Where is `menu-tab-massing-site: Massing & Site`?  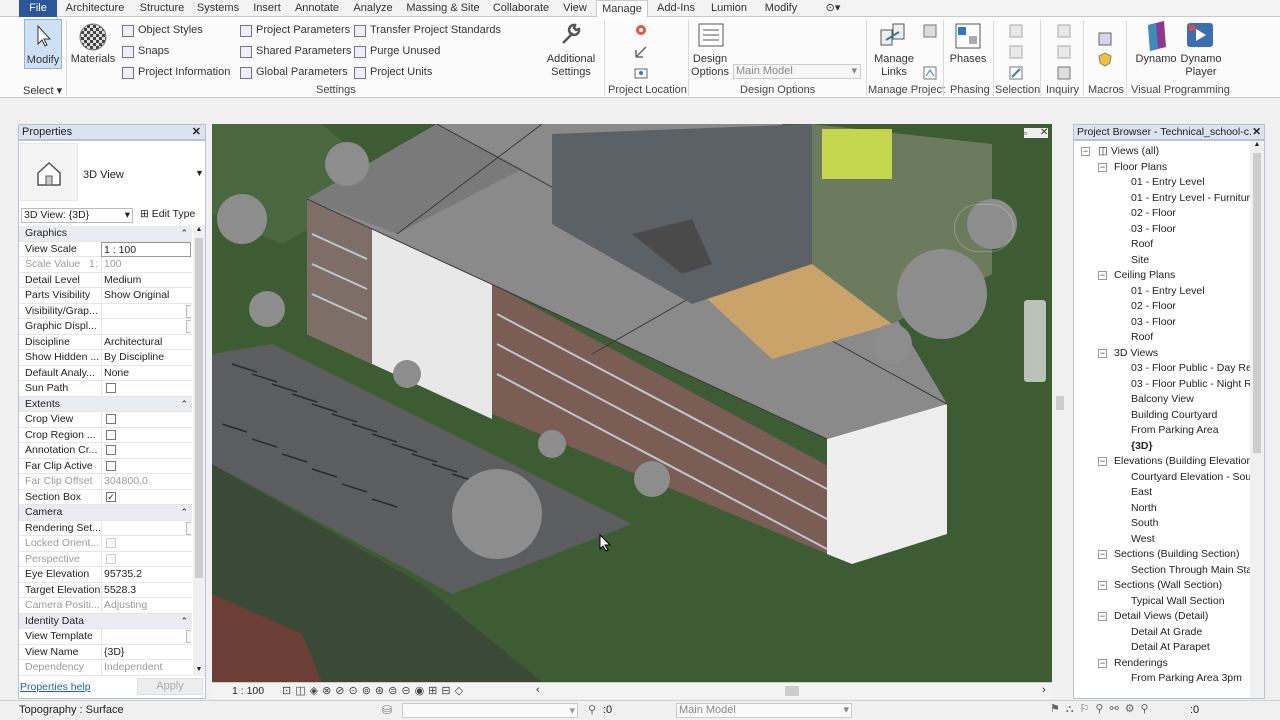
menu-tab-massing-site: Massing & Site is located at coordinates (443, 8).